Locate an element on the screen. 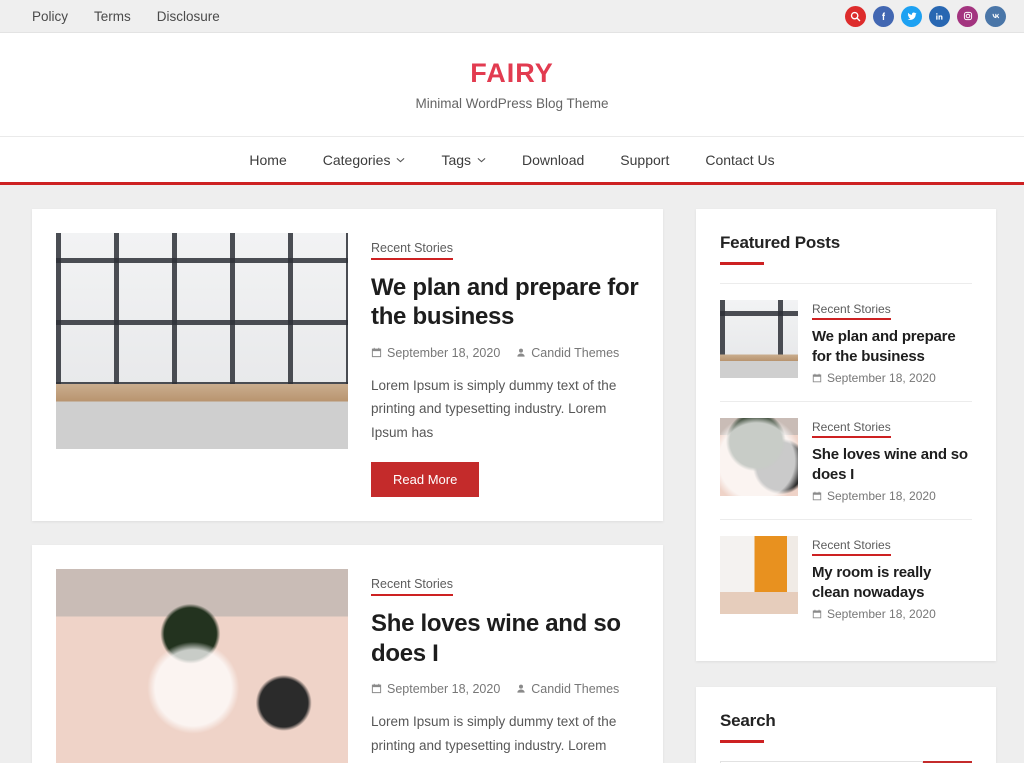  read-more-button: Read More is located at coordinates (425, 480).